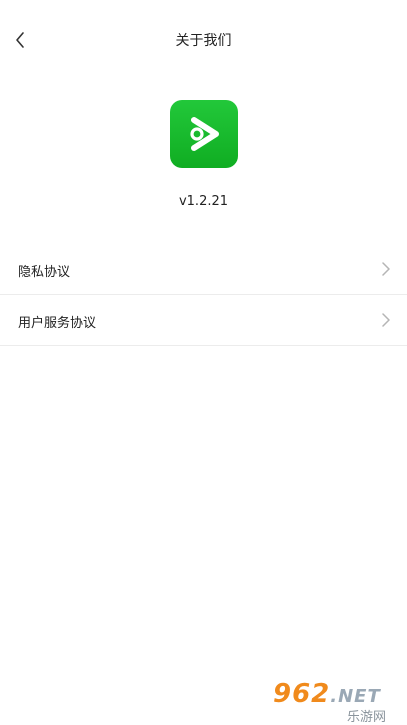  I want to click on app-logo-icon, so click(204, 134).